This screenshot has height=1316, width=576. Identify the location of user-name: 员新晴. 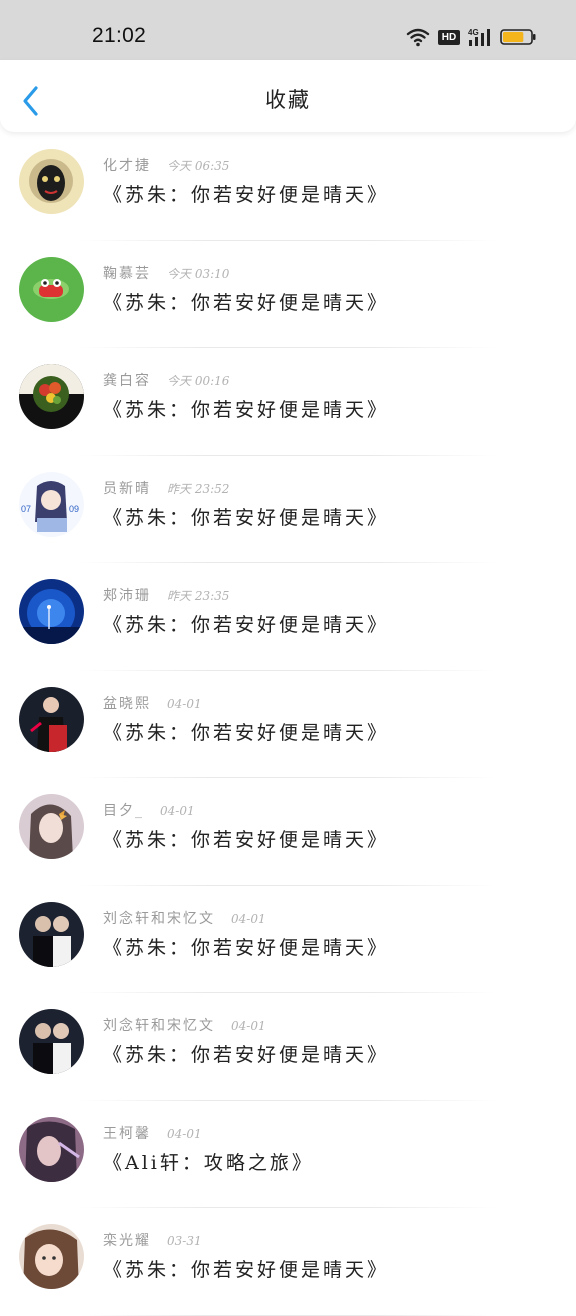
(127, 488).